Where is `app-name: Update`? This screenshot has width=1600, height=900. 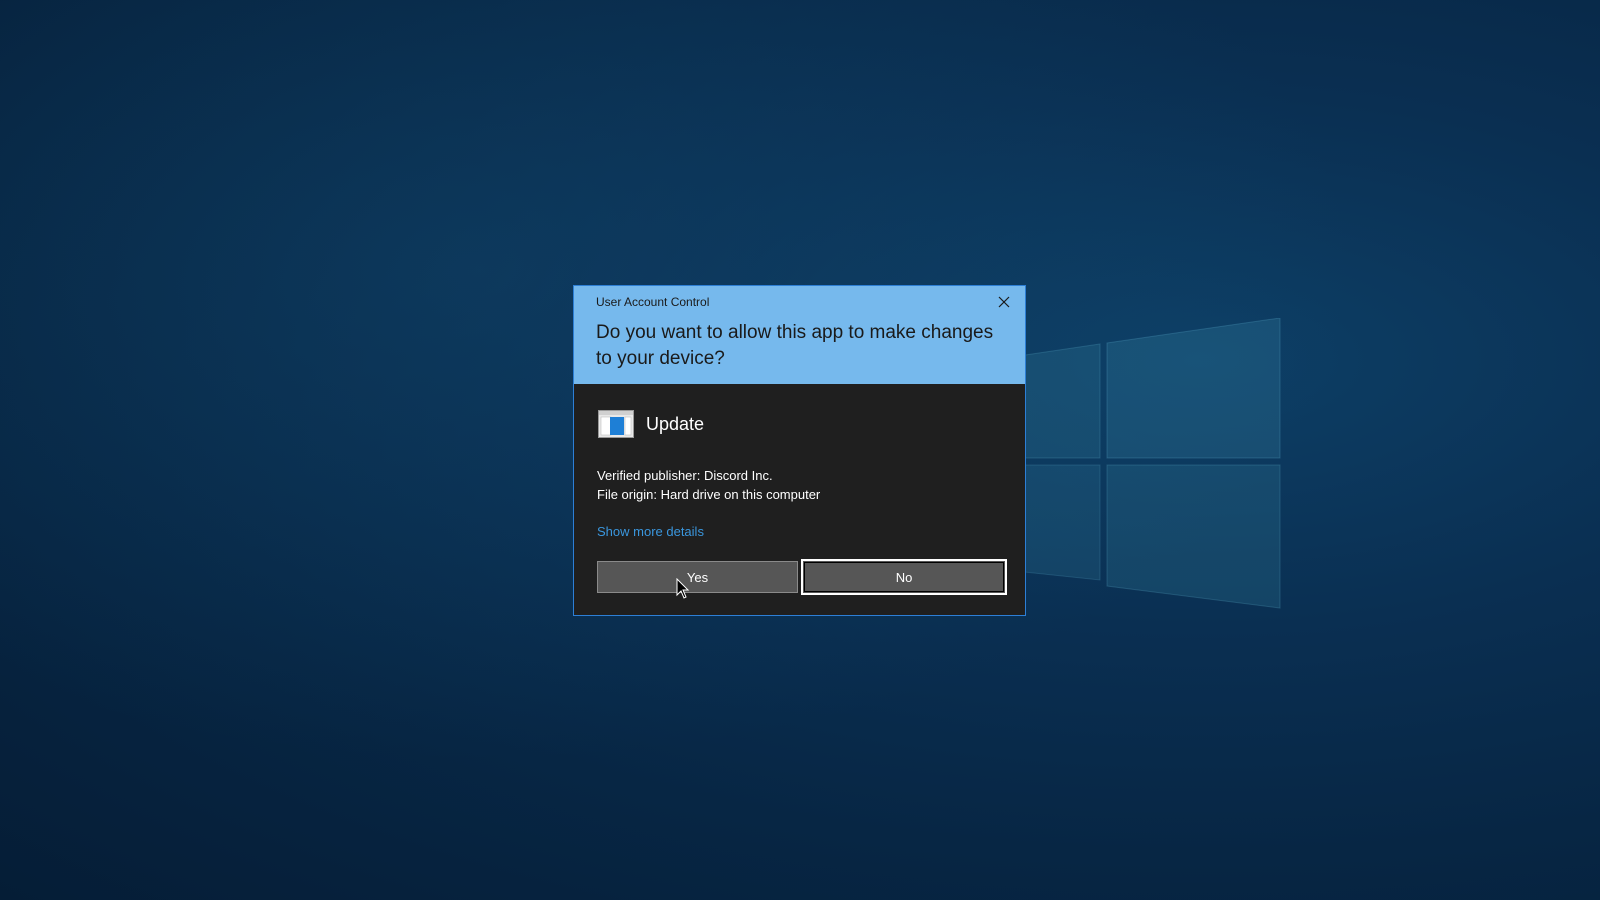
app-name: Update is located at coordinates (675, 423).